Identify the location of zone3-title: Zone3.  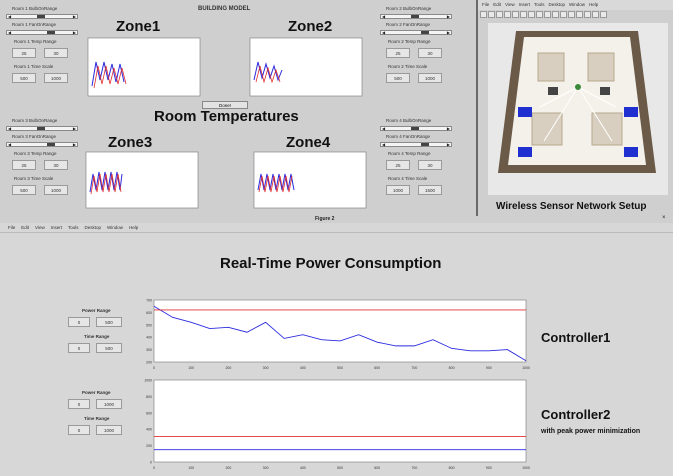
(130, 142).